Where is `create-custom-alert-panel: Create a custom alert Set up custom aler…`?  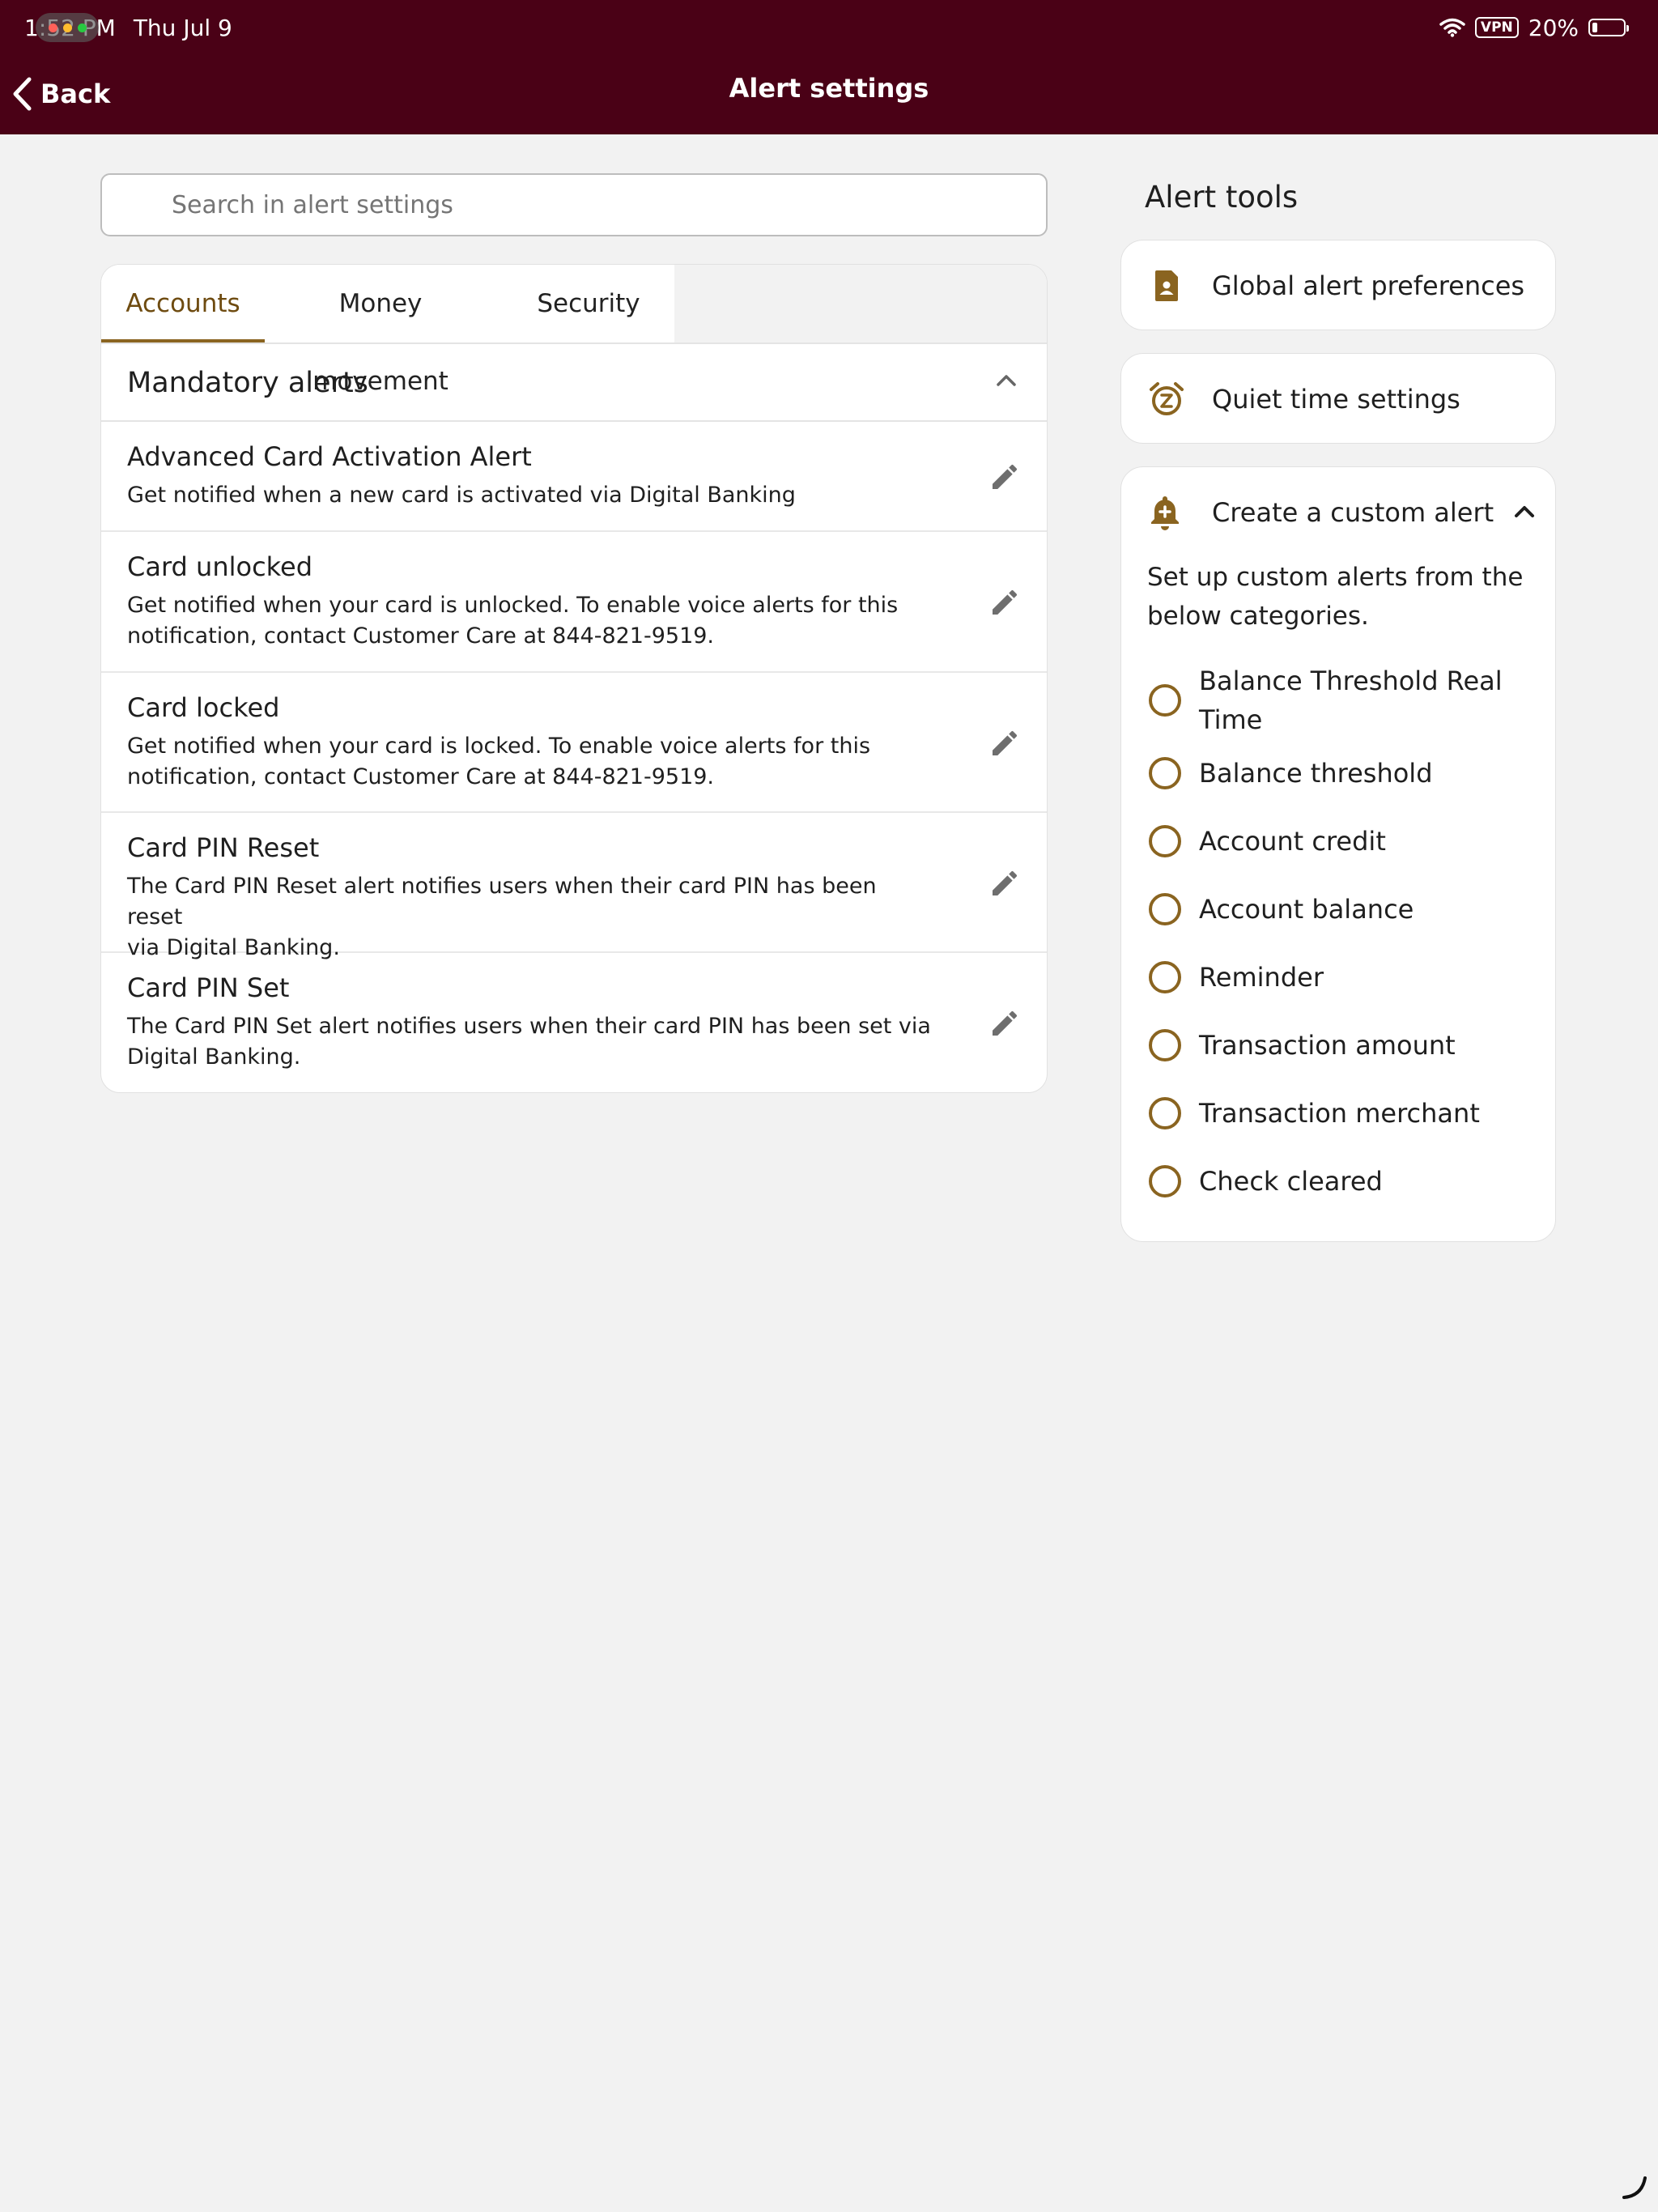 create-custom-alert-panel: Create a custom alert Set up custom aler… is located at coordinates (1338, 854).